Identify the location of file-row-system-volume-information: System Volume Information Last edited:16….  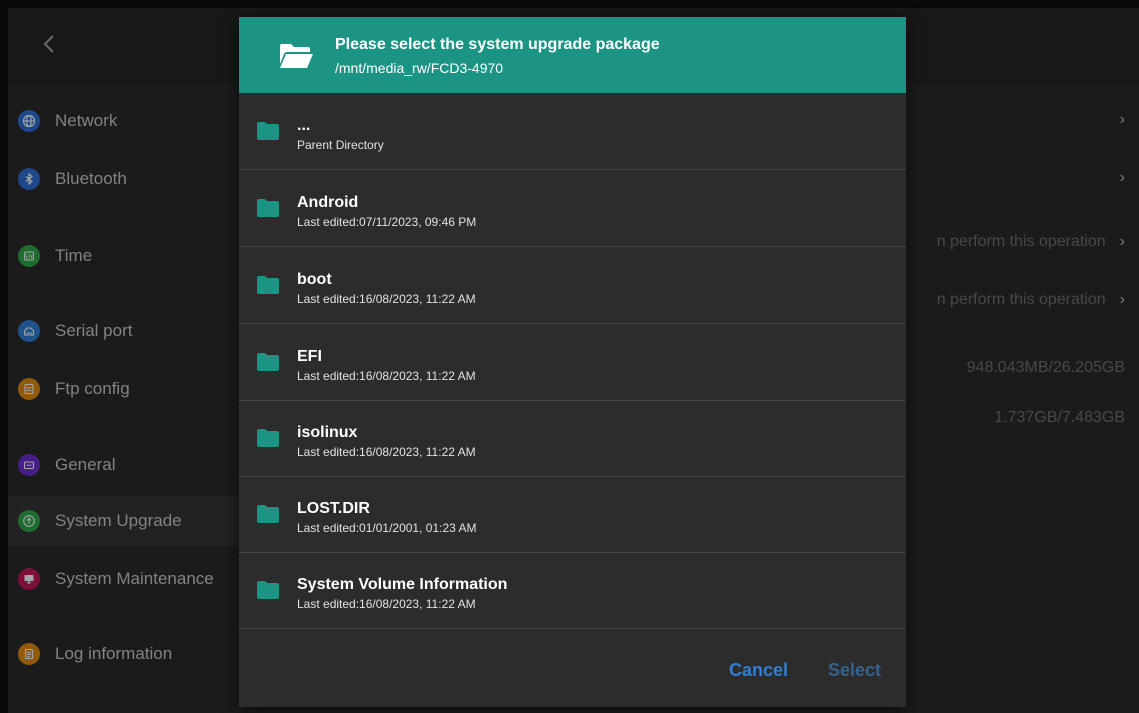
(572, 590).